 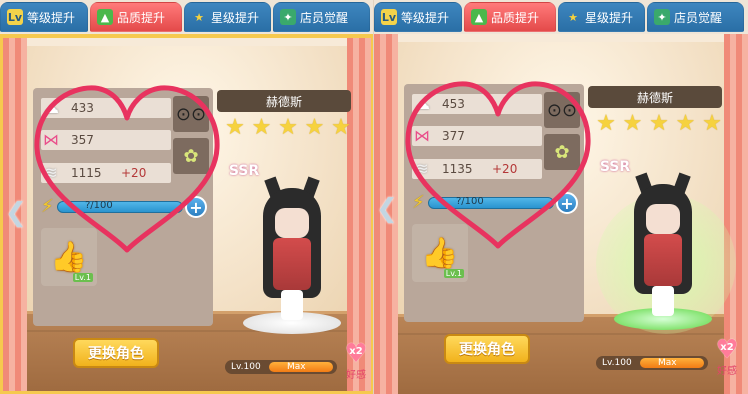 I want to click on stat-value: 1115, so click(x=86, y=173).